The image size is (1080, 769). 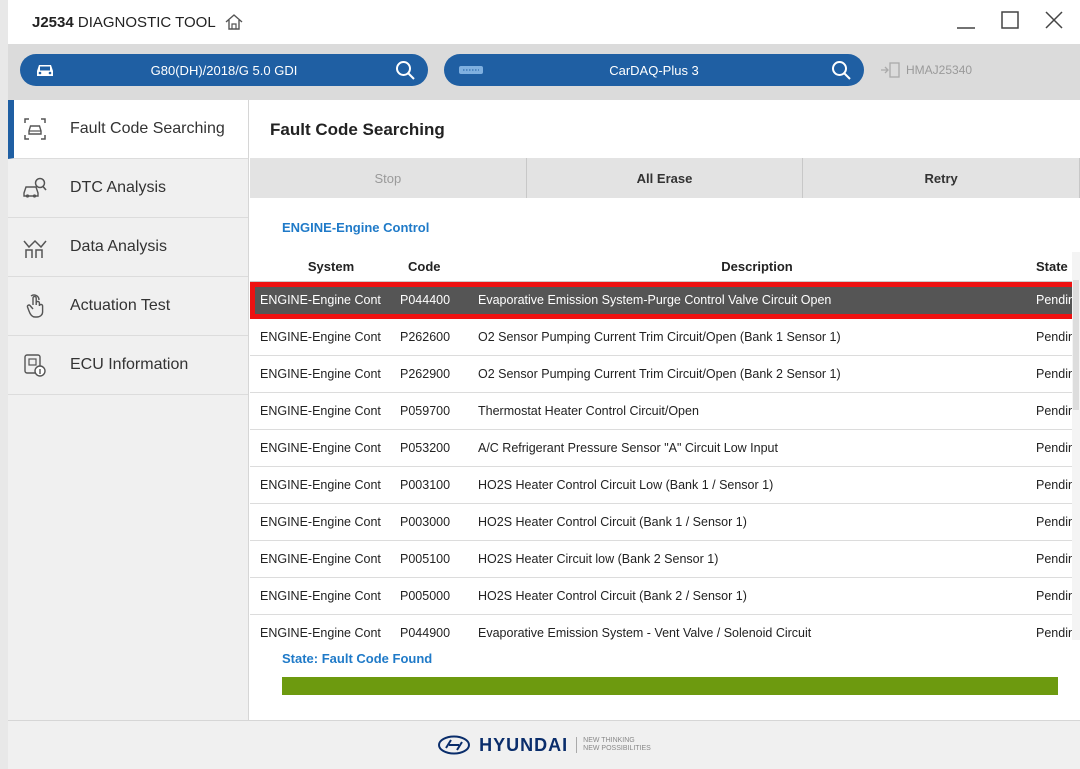 I want to click on scrollbar-thumb, so click(x=1076, y=345).